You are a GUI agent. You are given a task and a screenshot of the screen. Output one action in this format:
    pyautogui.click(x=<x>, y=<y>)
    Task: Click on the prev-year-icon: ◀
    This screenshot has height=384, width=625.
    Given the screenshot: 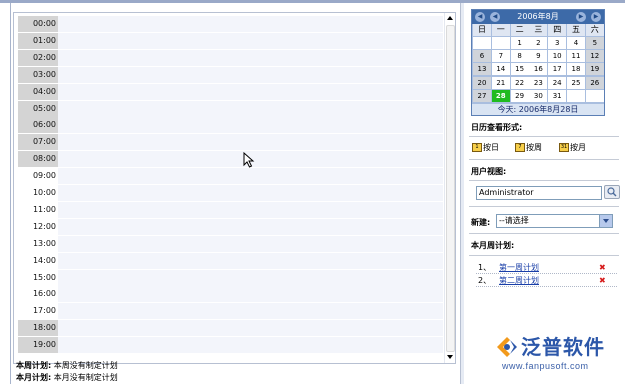 What is the action you would take?
    pyautogui.click(x=480, y=17)
    